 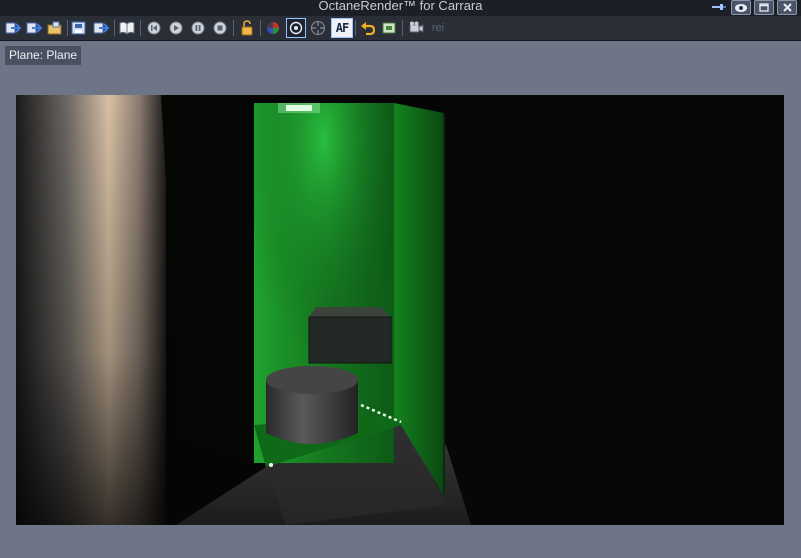 I want to click on title-bar: OctaneRender™ for Carrara, so click(x=400, y=8).